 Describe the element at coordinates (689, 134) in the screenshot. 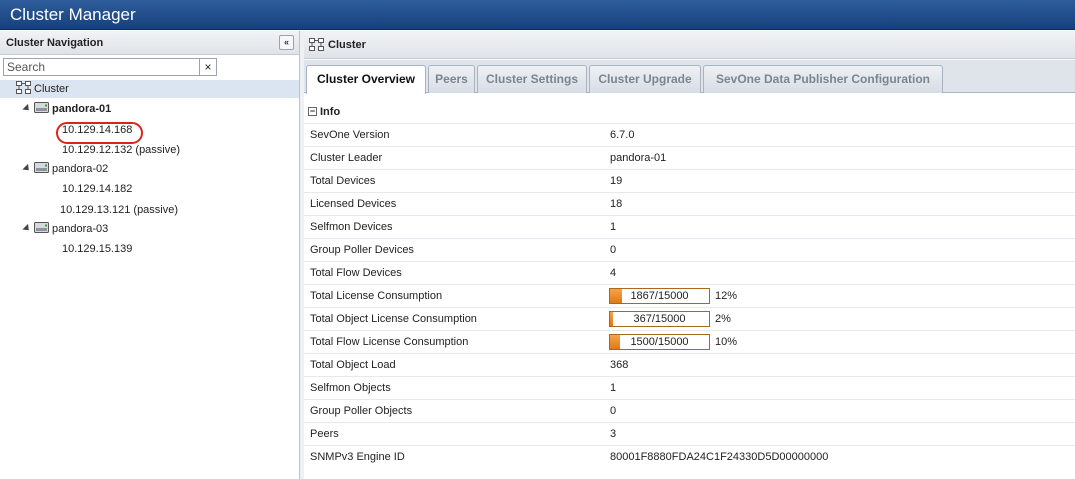

I see `info-row: SevOne Version 6.7.0` at that location.